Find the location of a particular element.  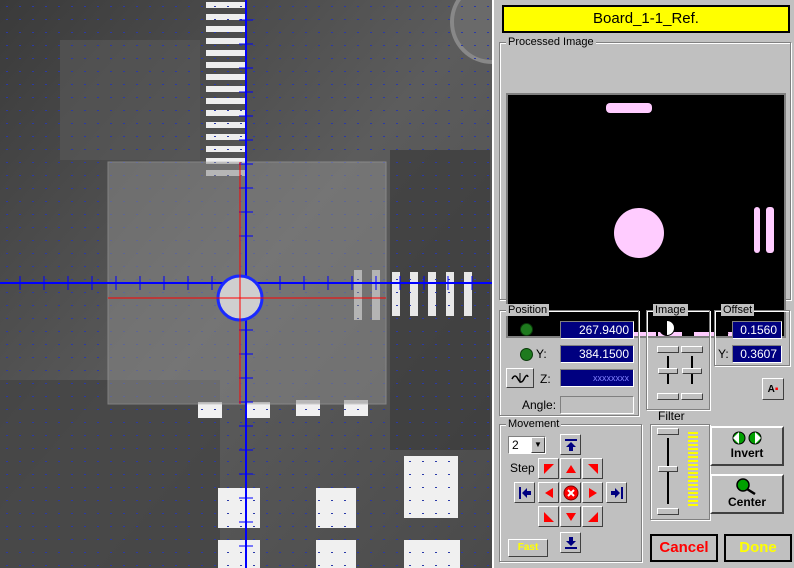

angle-label: Angle: is located at coordinates (539, 405).